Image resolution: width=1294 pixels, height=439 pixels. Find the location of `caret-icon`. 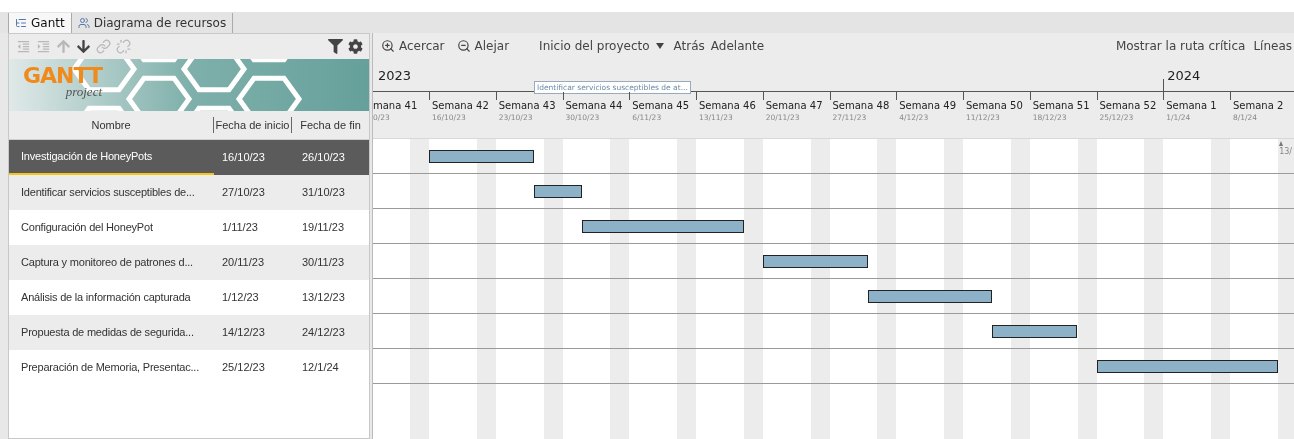

caret-icon is located at coordinates (659, 45).